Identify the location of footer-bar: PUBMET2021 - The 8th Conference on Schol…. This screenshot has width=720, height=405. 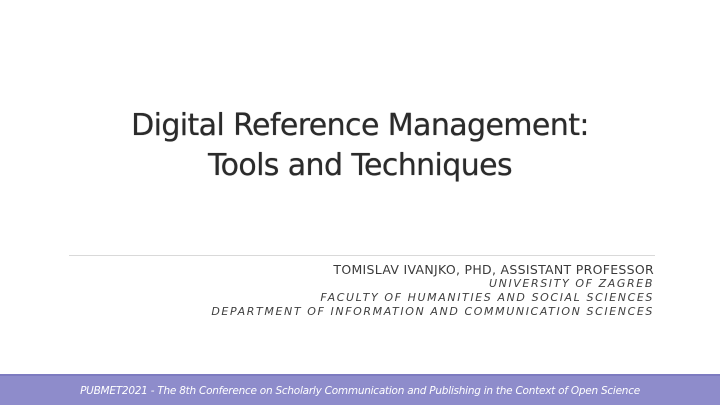
(360, 389).